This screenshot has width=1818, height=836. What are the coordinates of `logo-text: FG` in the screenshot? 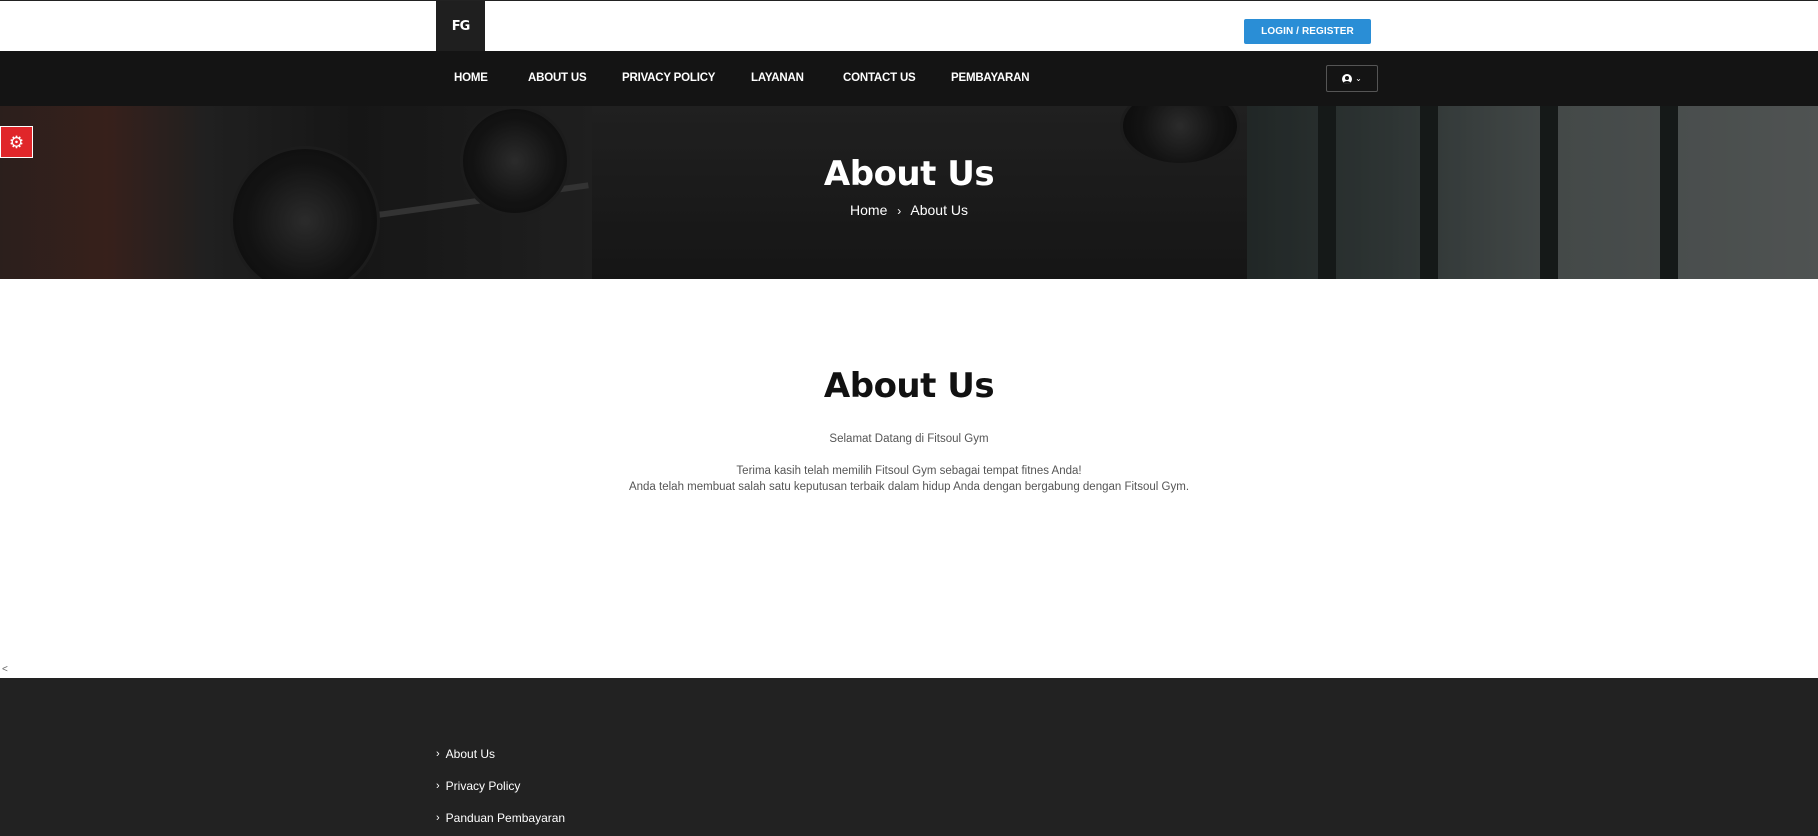 It's located at (461, 26).